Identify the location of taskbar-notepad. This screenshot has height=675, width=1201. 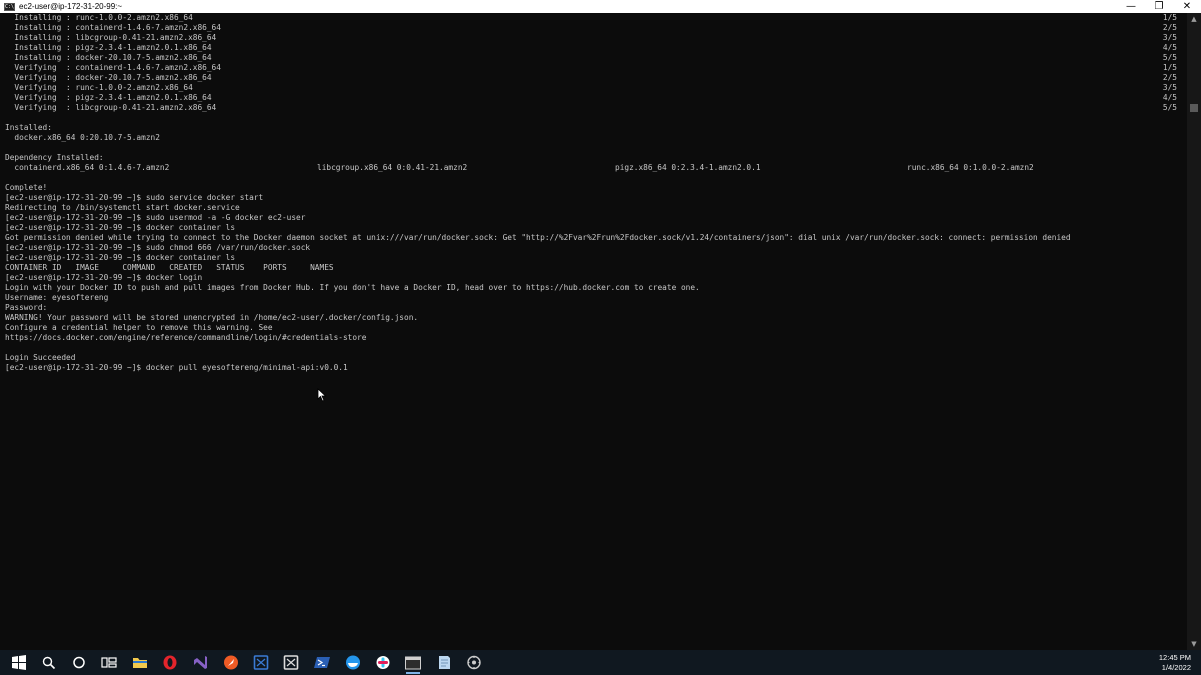
(444, 662).